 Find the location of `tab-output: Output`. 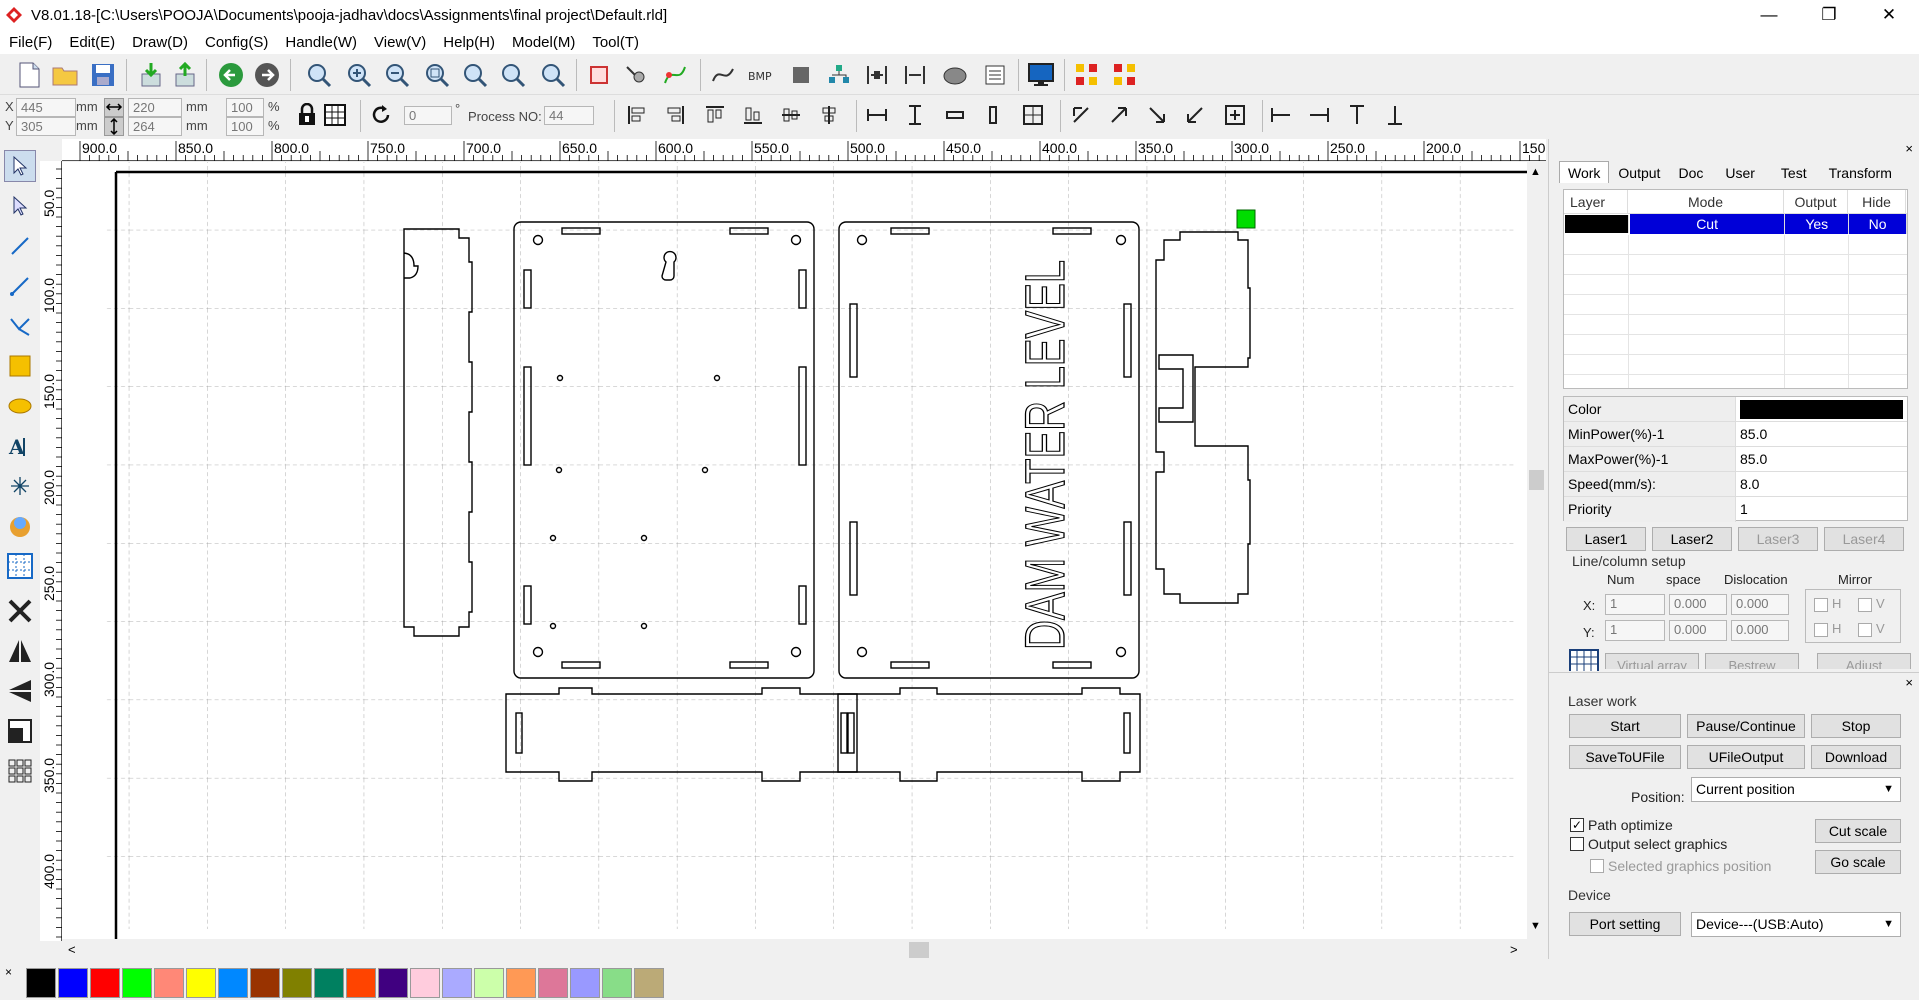

tab-output: Output is located at coordinates (1639, 172).